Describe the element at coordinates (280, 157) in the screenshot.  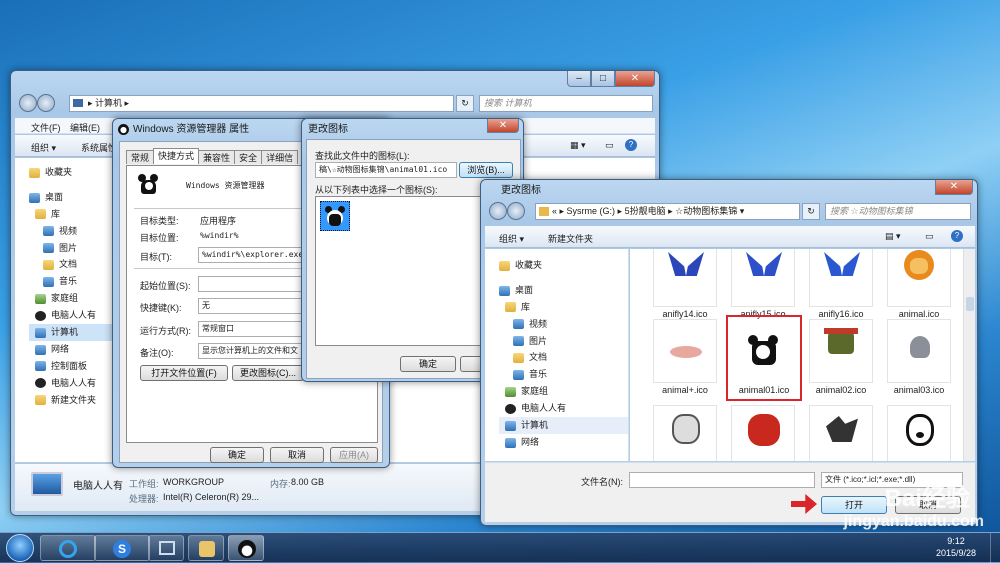
I see `tab-details: 详细信` at that location.